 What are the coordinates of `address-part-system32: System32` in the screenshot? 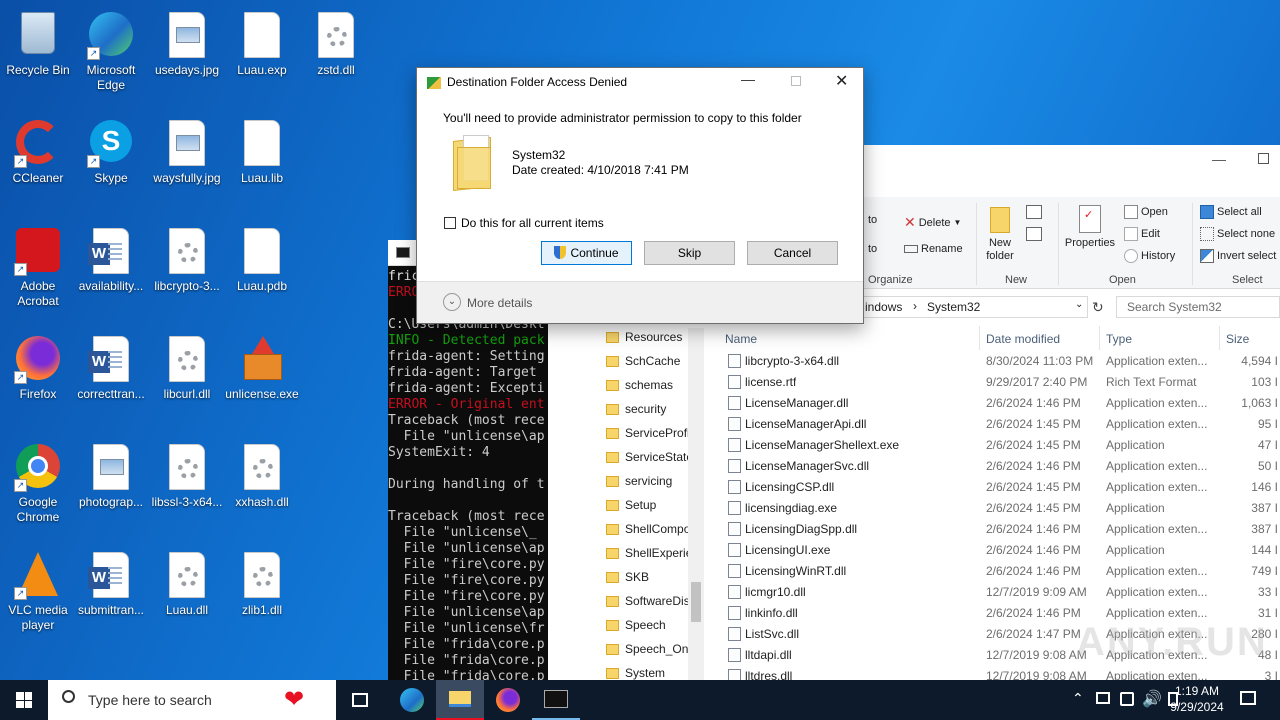 It's located at (953, 307).